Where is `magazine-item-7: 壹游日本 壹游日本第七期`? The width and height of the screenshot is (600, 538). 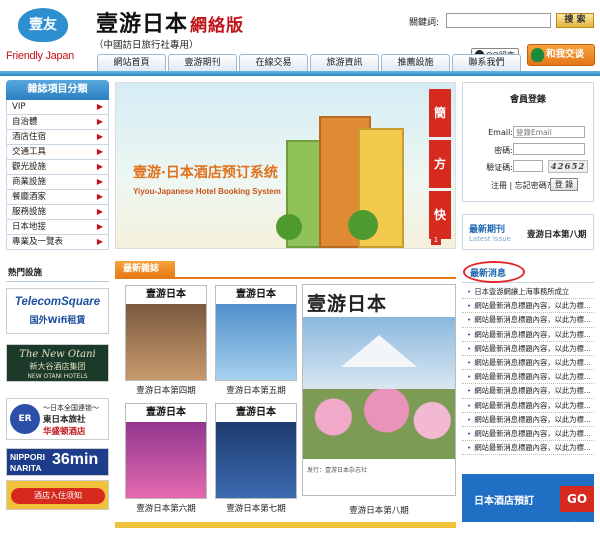
magazine-item-7: 壹游日本 壹游日本第七期 is located at coordinates (256, 458).